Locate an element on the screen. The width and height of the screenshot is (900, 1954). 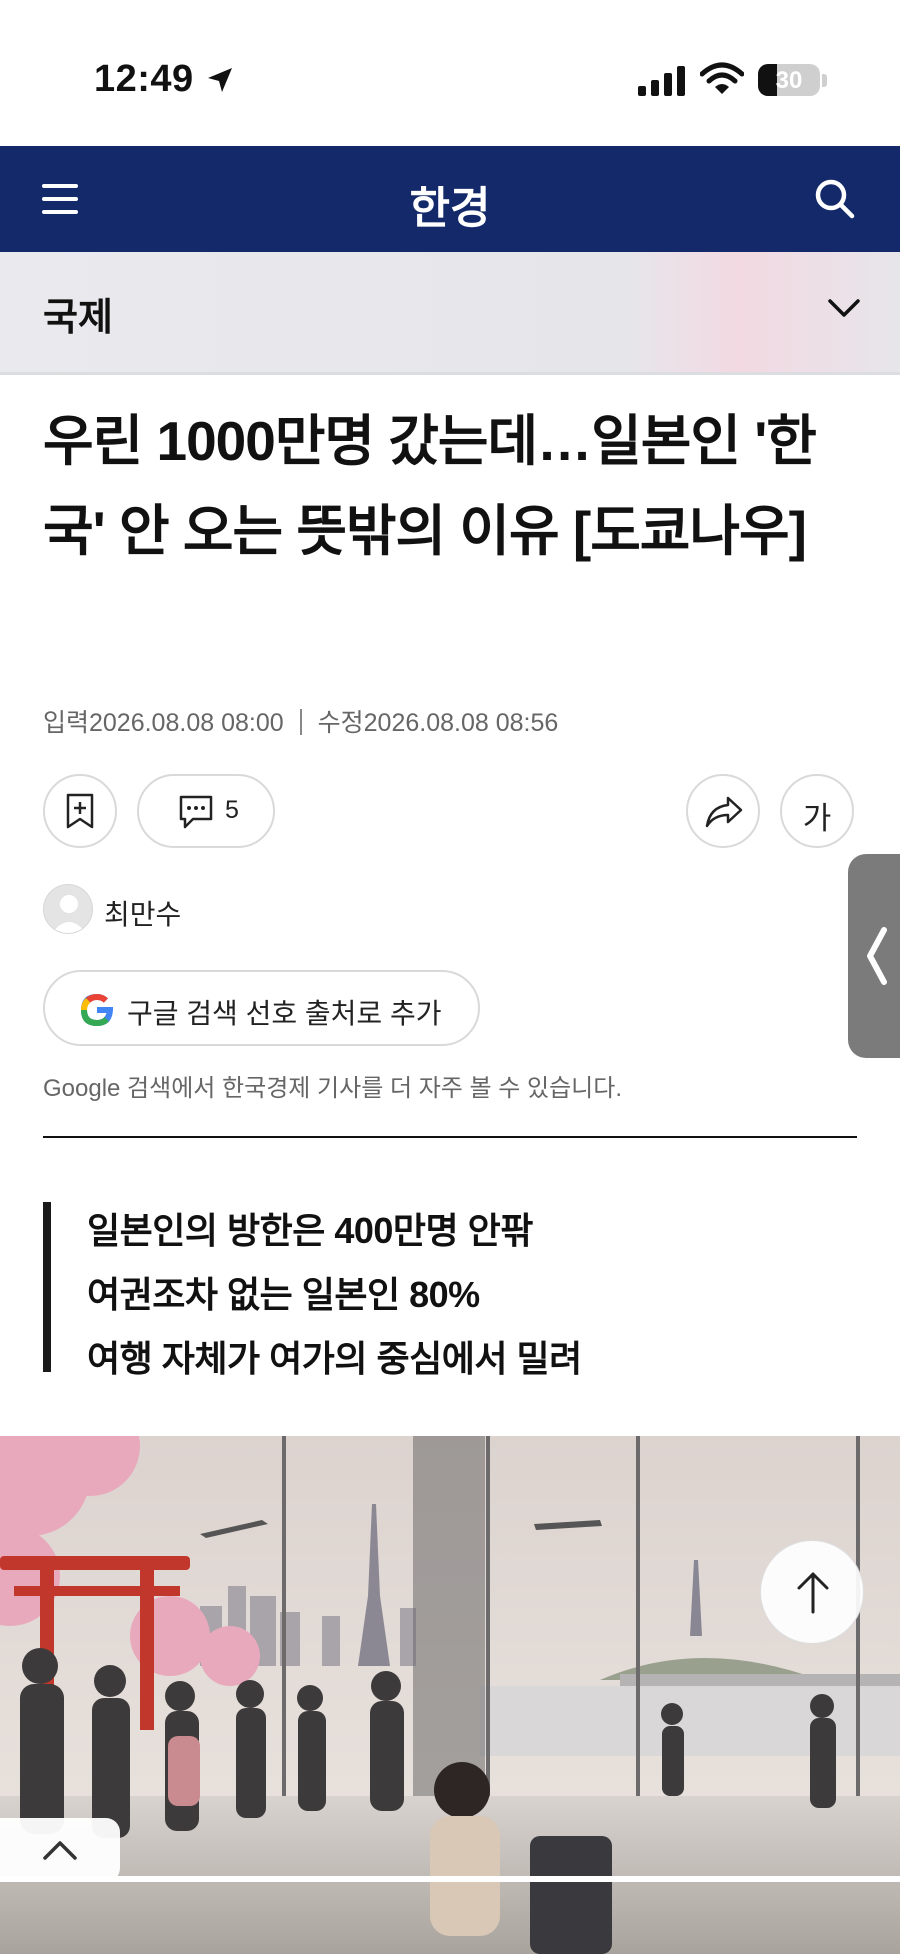
location-arrow-icon is located at coordinates (220, 80).